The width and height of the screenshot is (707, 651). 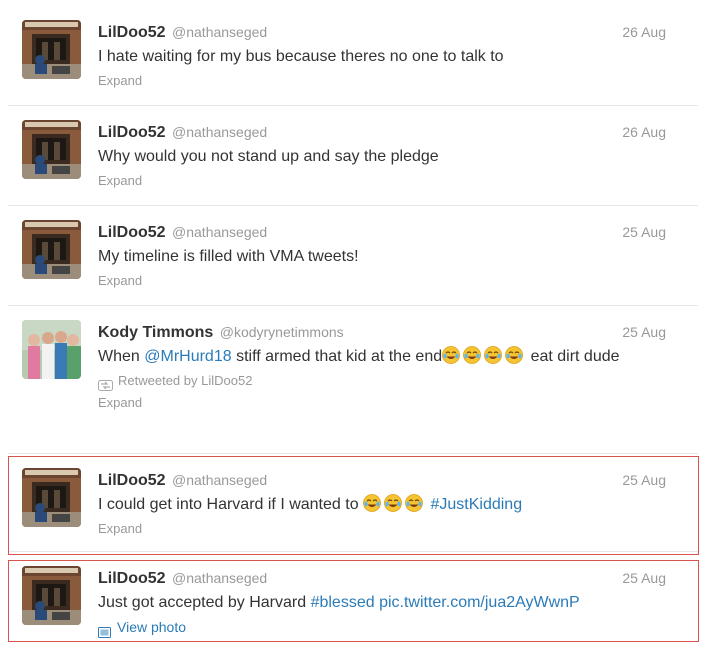 I want to click on tweet-text-part: I could get into Harvard if I wanted to, so click(x=231, y=504).